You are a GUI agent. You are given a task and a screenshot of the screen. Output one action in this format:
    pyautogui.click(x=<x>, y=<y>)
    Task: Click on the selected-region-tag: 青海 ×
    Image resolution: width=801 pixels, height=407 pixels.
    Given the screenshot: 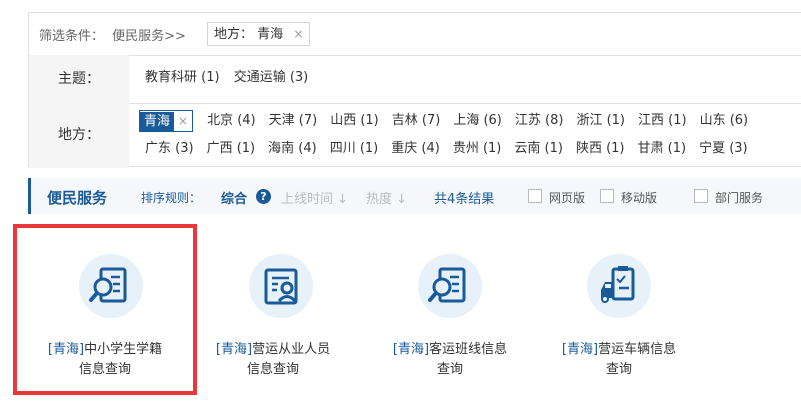 What is the action you would take?
    pyautogui.click(x=166, y=120)
    